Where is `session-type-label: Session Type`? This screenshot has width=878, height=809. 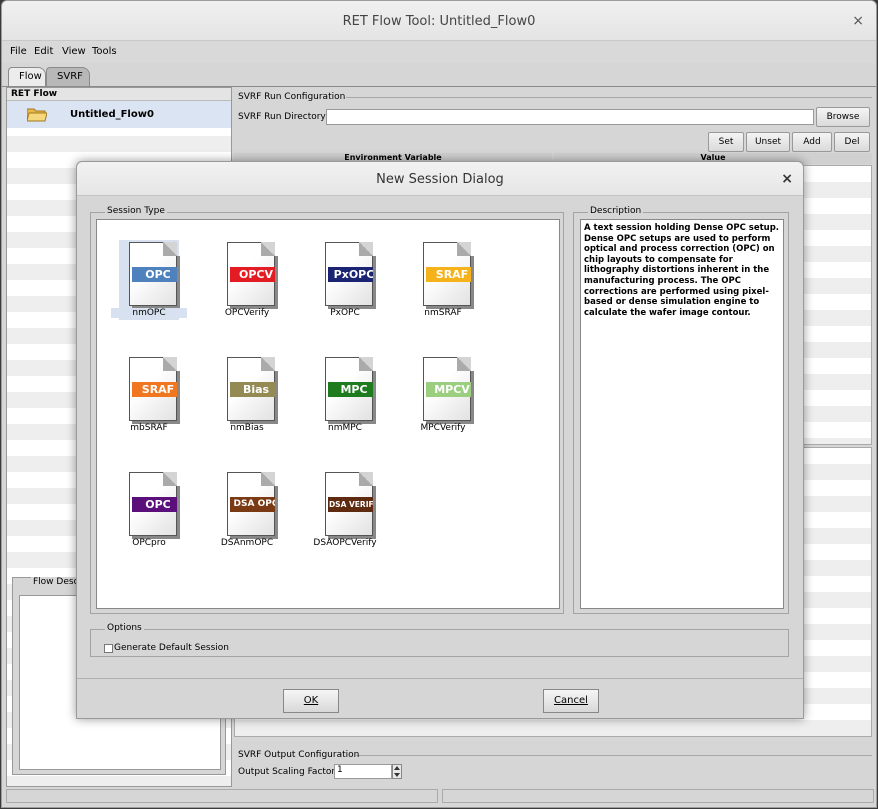
session-type-label: Session Type is located at coordinates (136, 211).